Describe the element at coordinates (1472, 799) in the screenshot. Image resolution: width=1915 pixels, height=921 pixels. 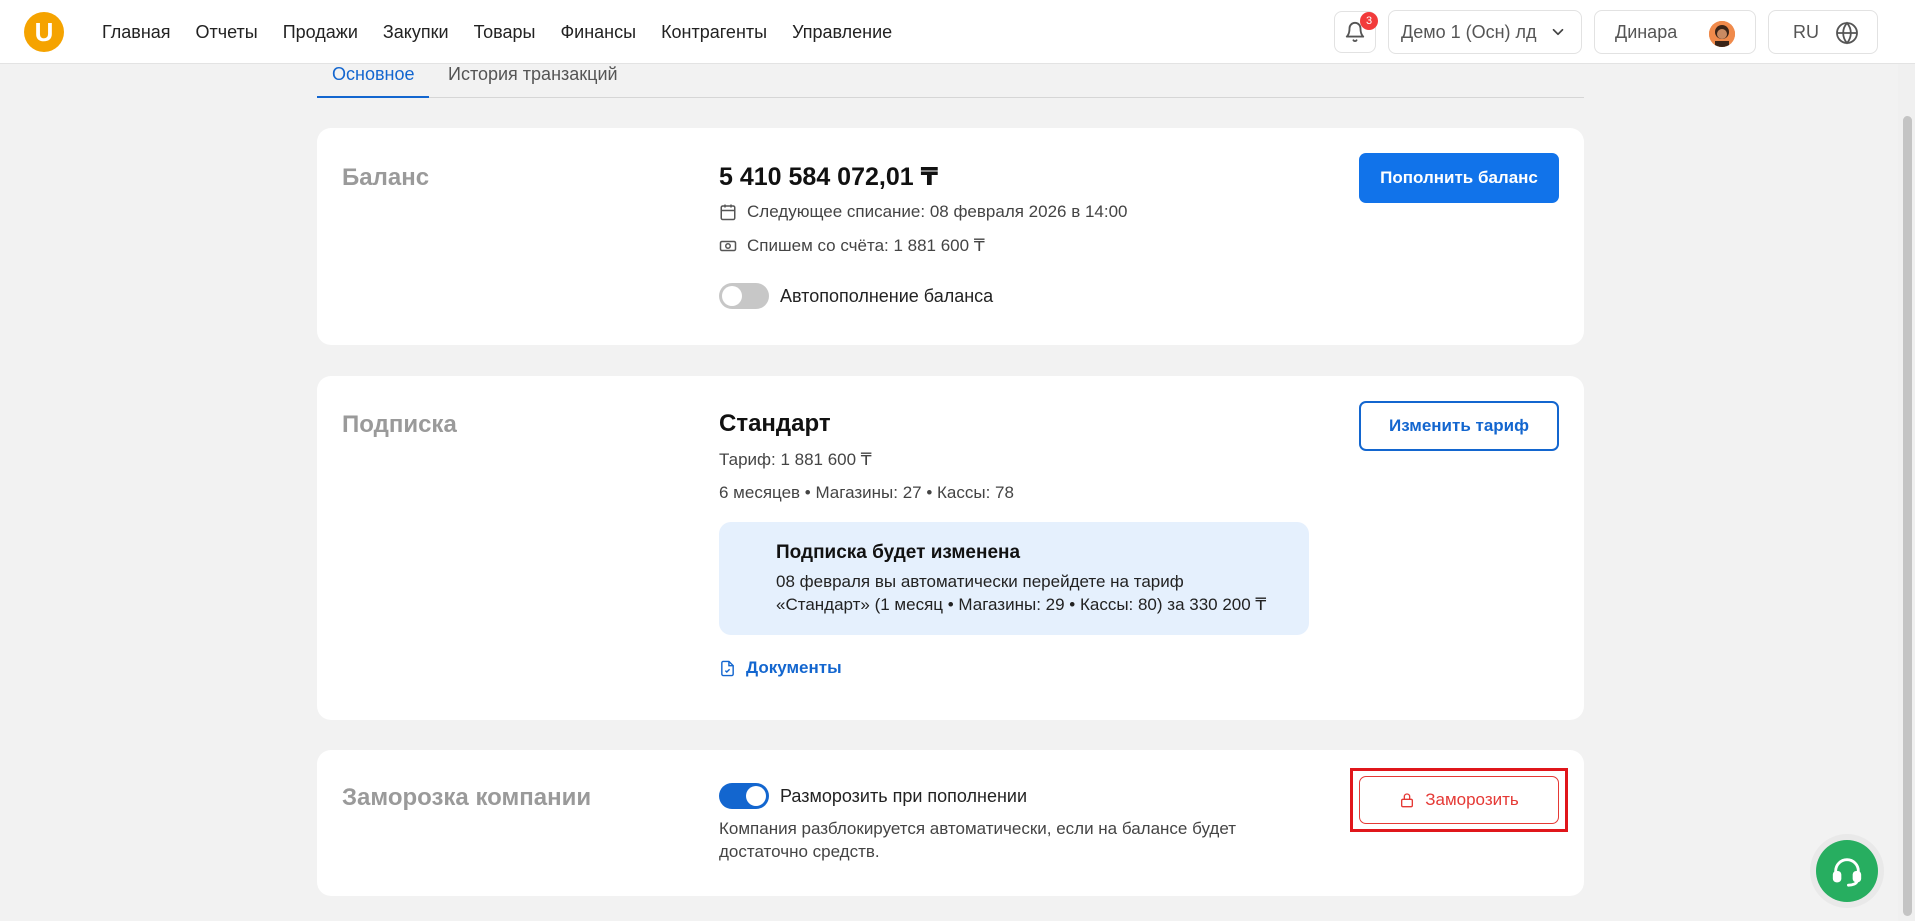
I see `freeze-button-label: Заморозить` at that location.